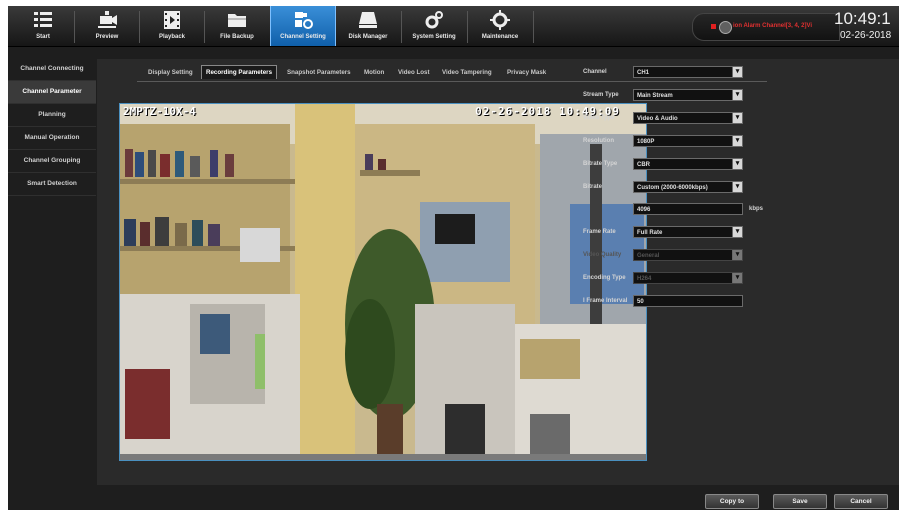 The height and width of the screenshot is (510, 899). I want to click on tab-display-setting: Display Setting, so click(170, 72).